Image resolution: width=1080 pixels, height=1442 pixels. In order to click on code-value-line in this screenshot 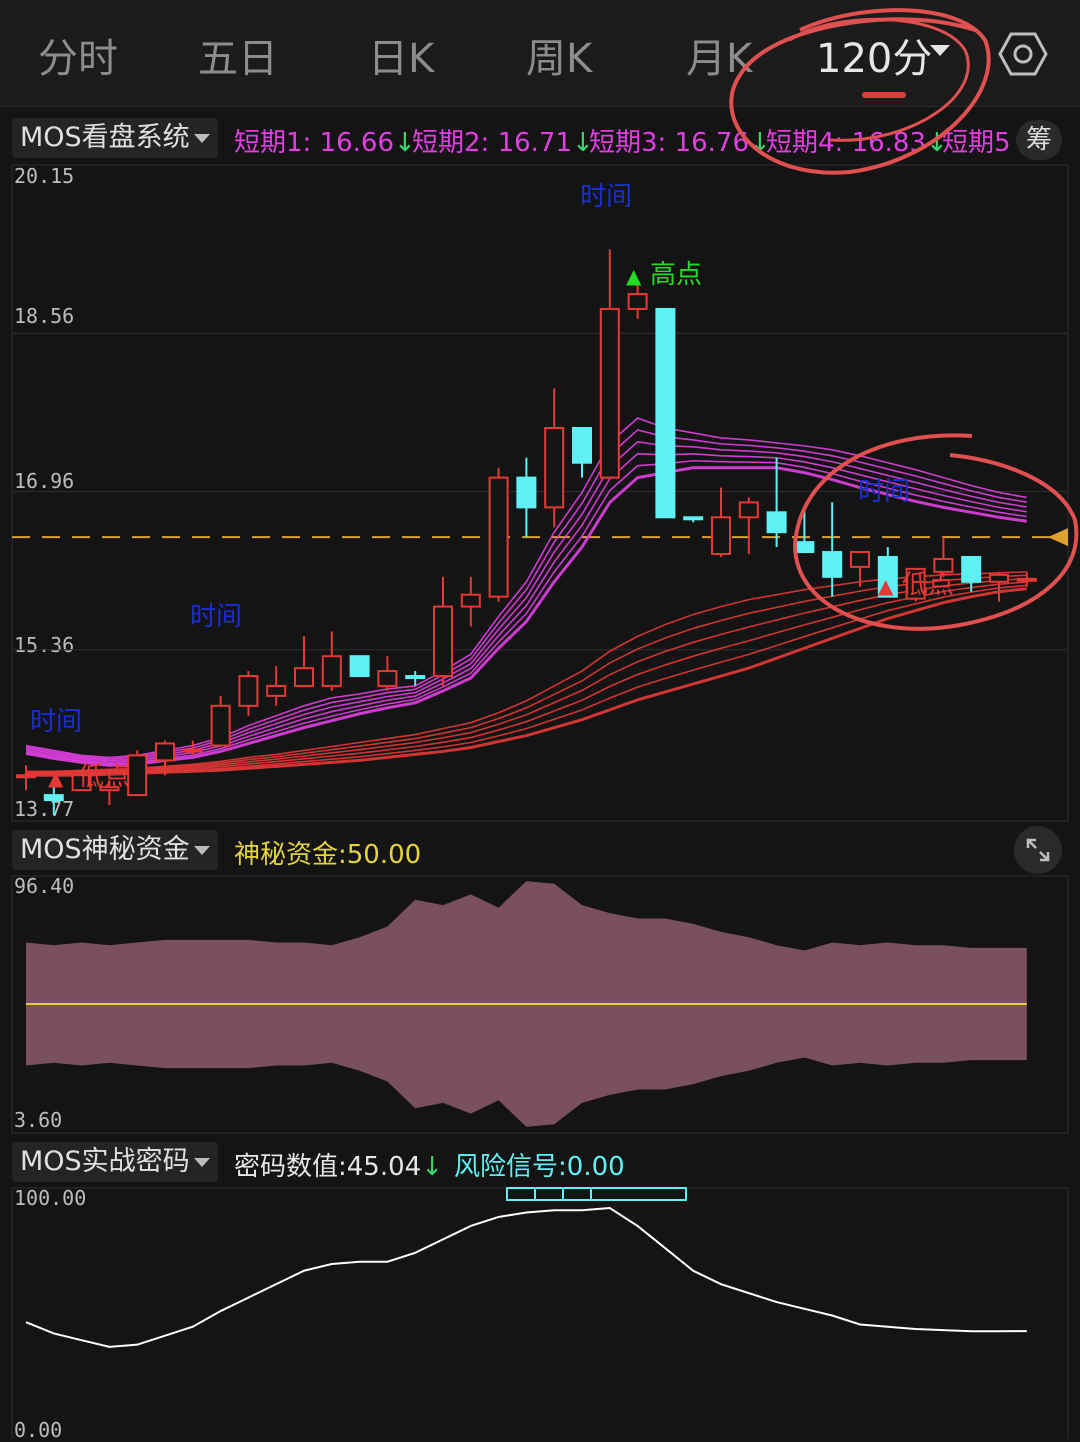, I will do `click(526, 1277)`.